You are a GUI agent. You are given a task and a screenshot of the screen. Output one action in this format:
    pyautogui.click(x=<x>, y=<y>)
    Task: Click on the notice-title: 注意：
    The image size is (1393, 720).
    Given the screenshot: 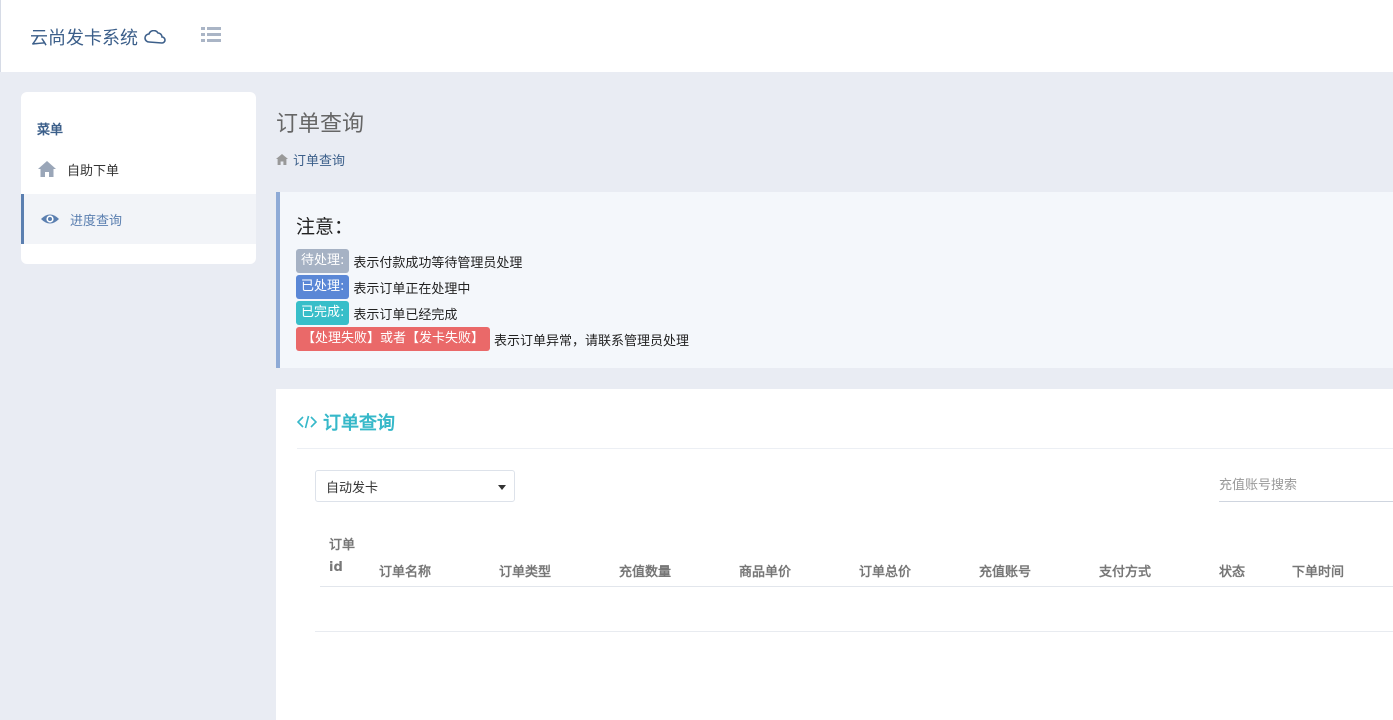 What is the action you would take?
    pyautogui.click(x=325, y=227)
    